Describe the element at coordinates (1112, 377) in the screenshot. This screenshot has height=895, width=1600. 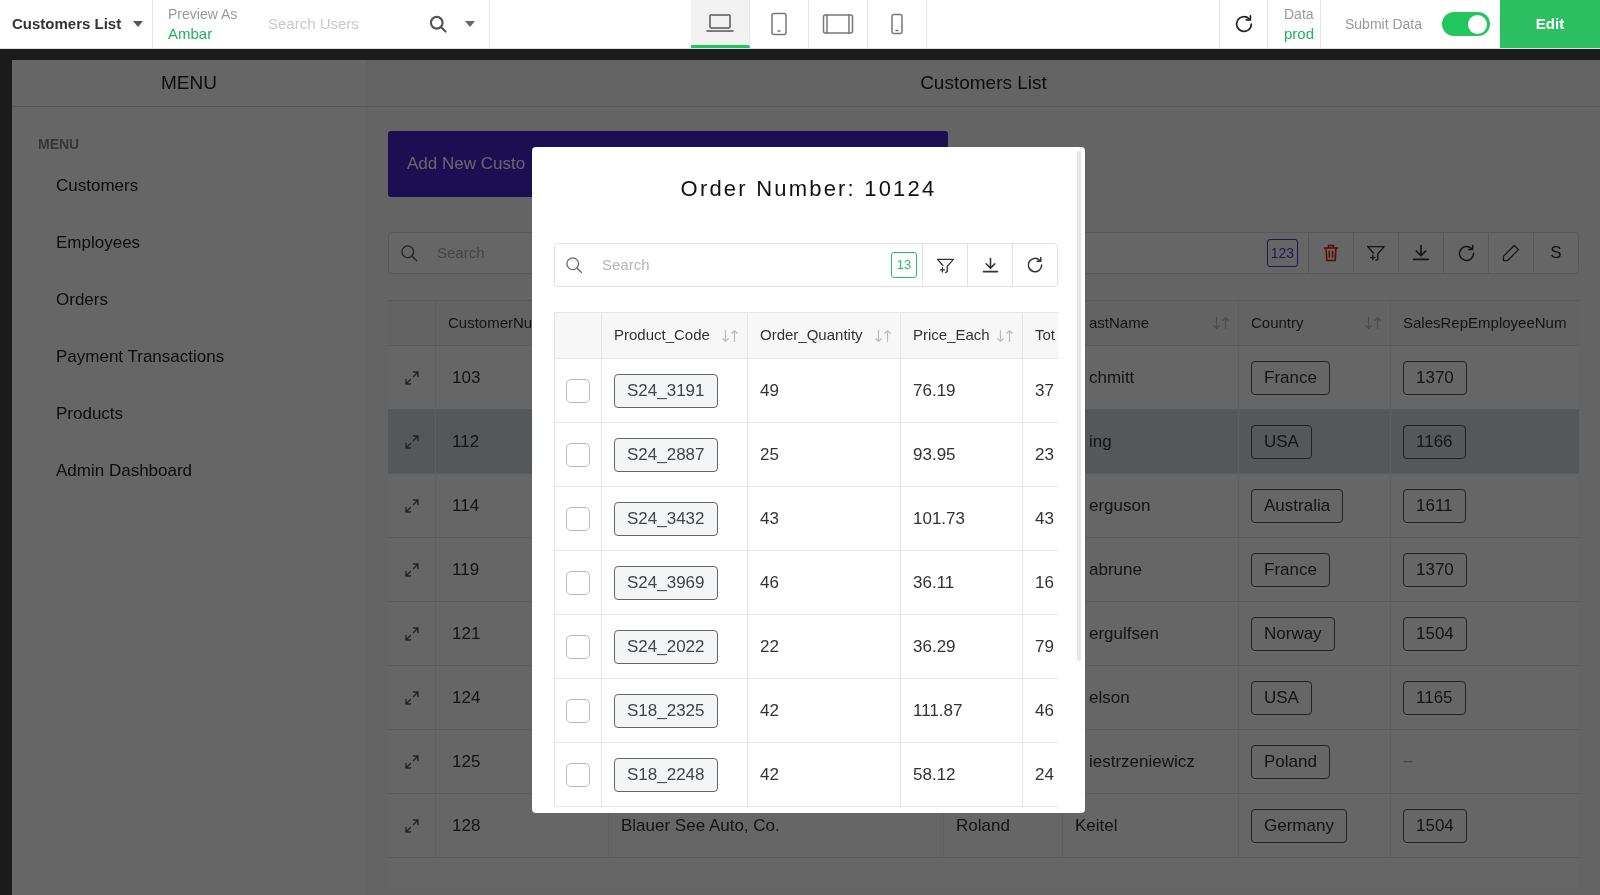
I see `table-cell-text: chmitt` at that location.